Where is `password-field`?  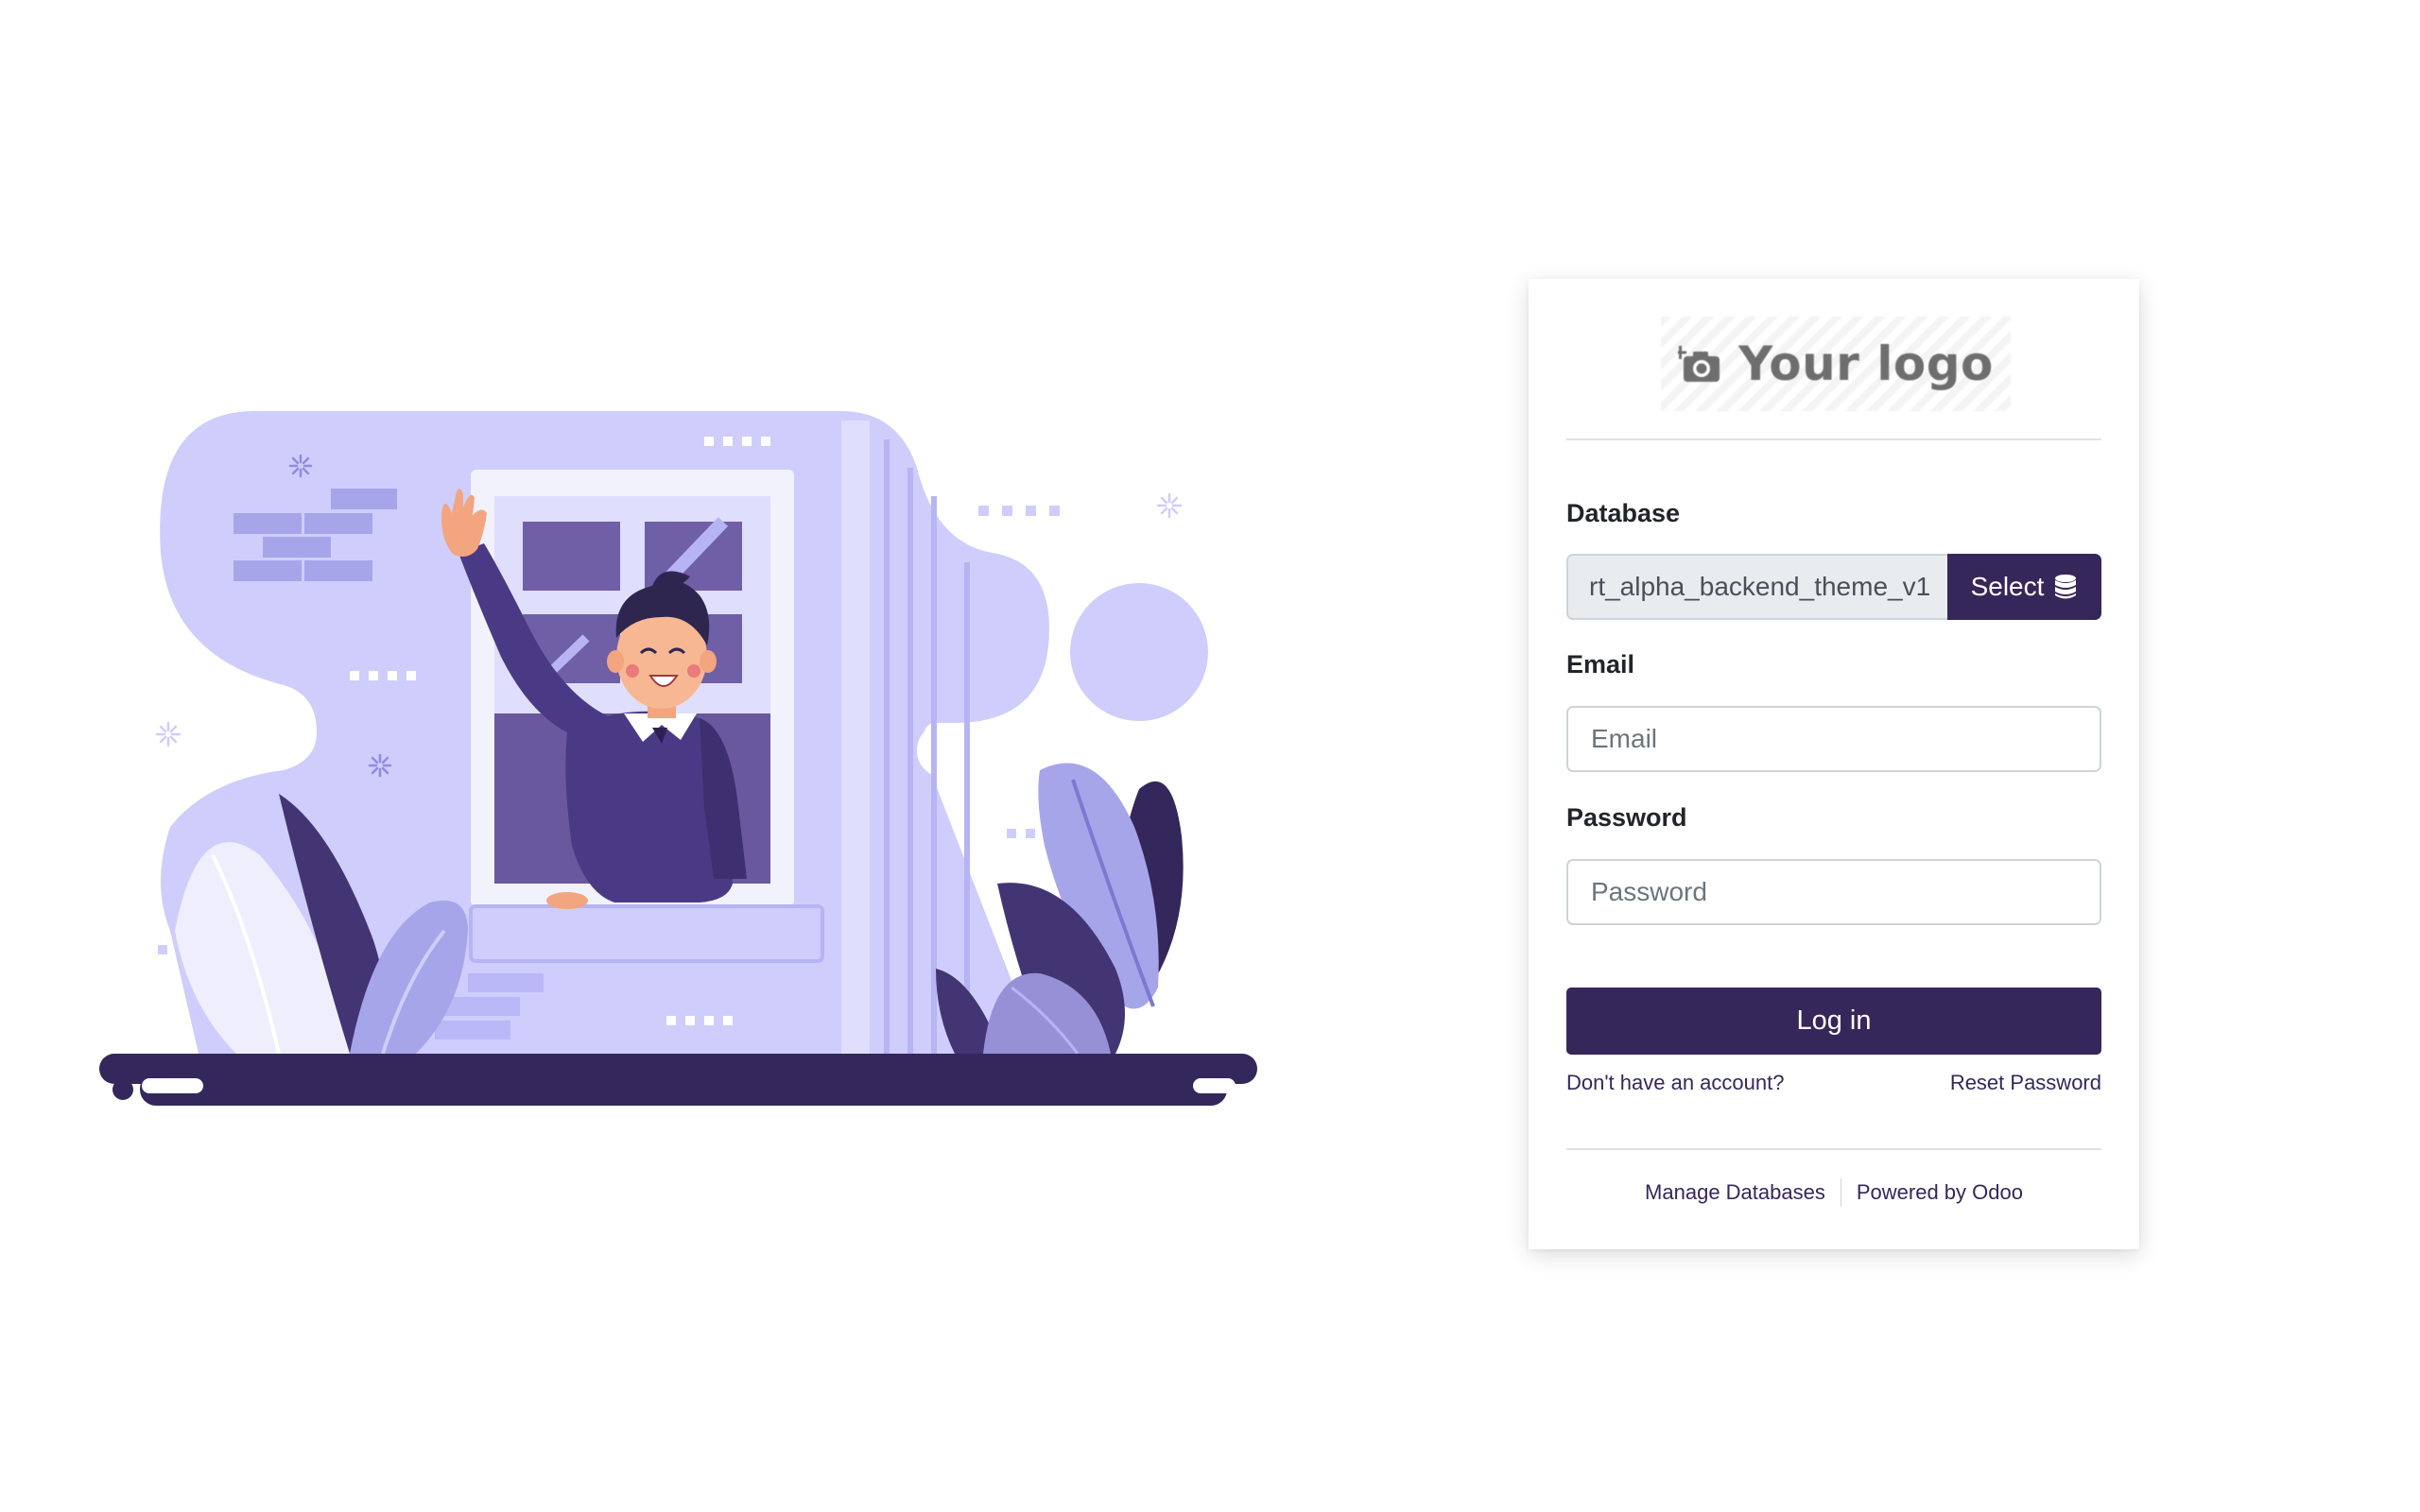
password-field is located at coordinates (1833, 892).